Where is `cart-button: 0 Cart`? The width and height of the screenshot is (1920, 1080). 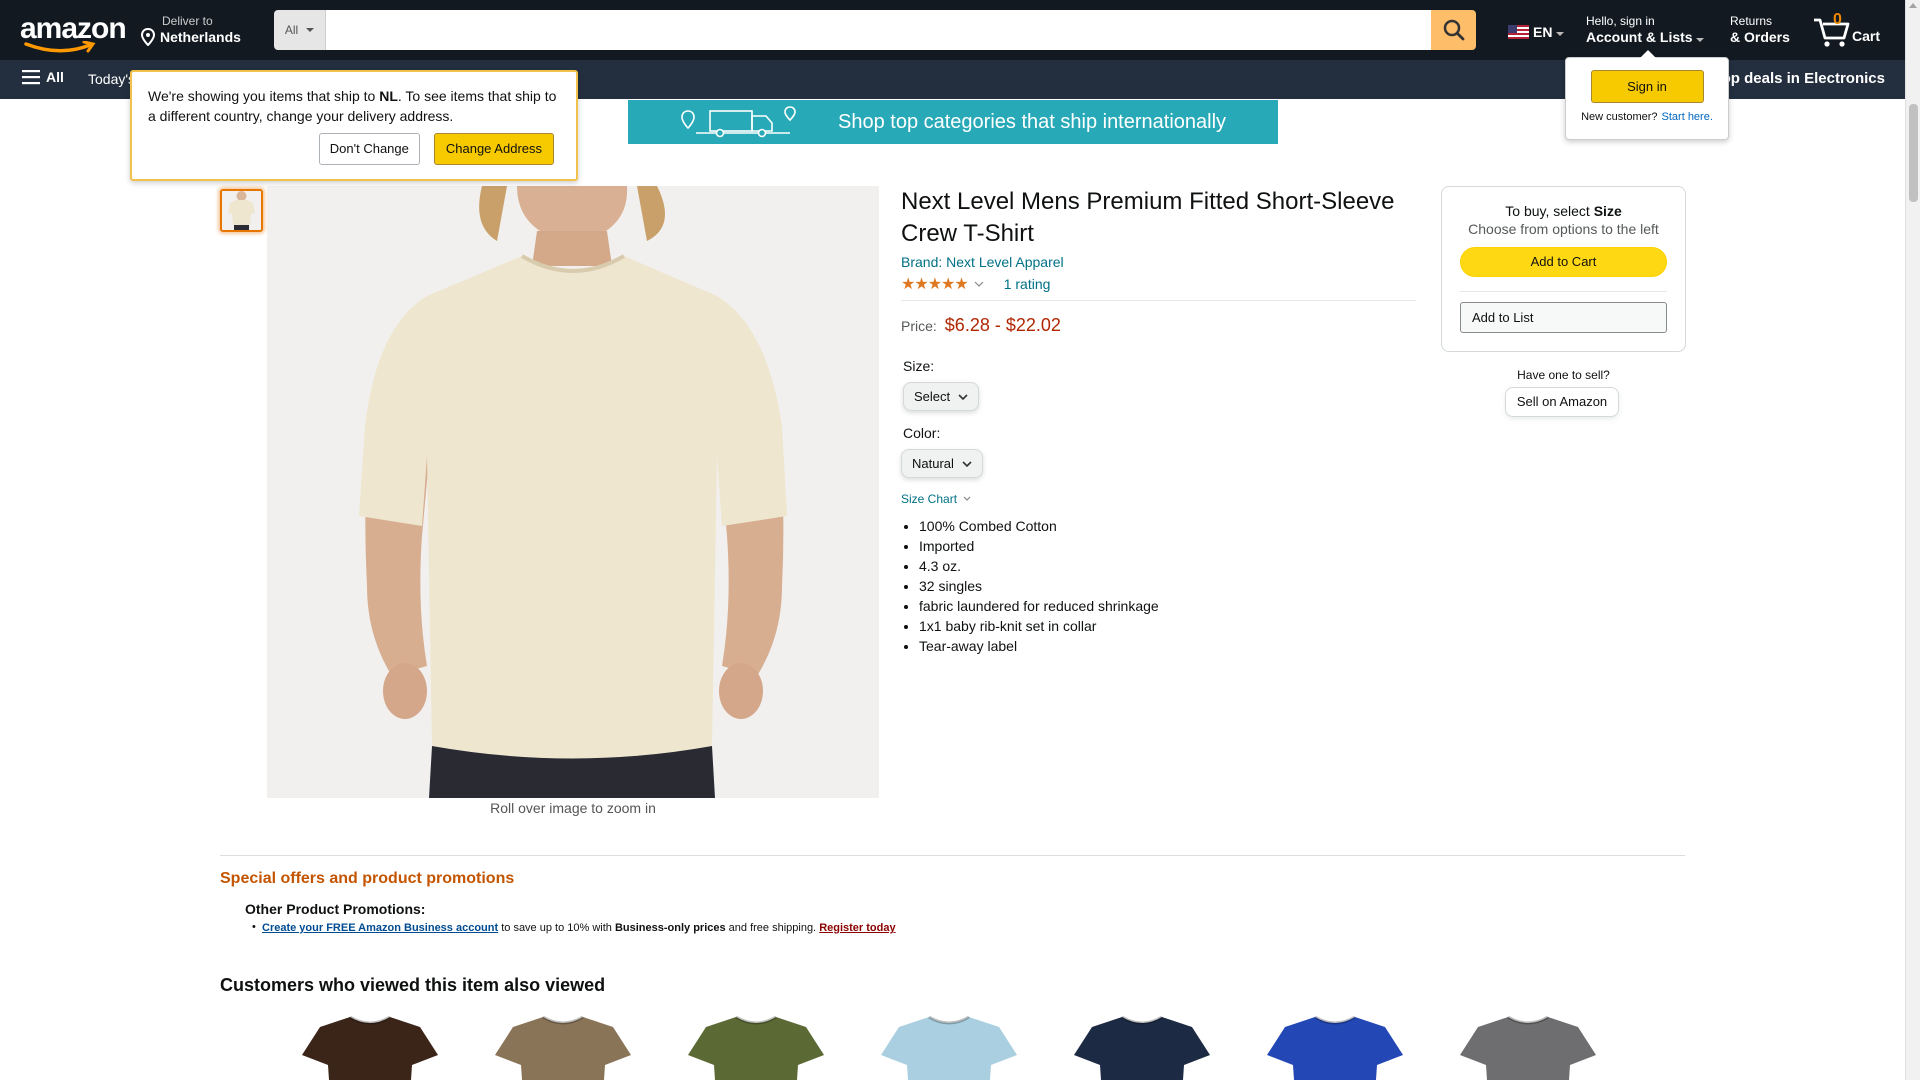
cart-button: 0 Cart is located at coordinates (1850, 30).